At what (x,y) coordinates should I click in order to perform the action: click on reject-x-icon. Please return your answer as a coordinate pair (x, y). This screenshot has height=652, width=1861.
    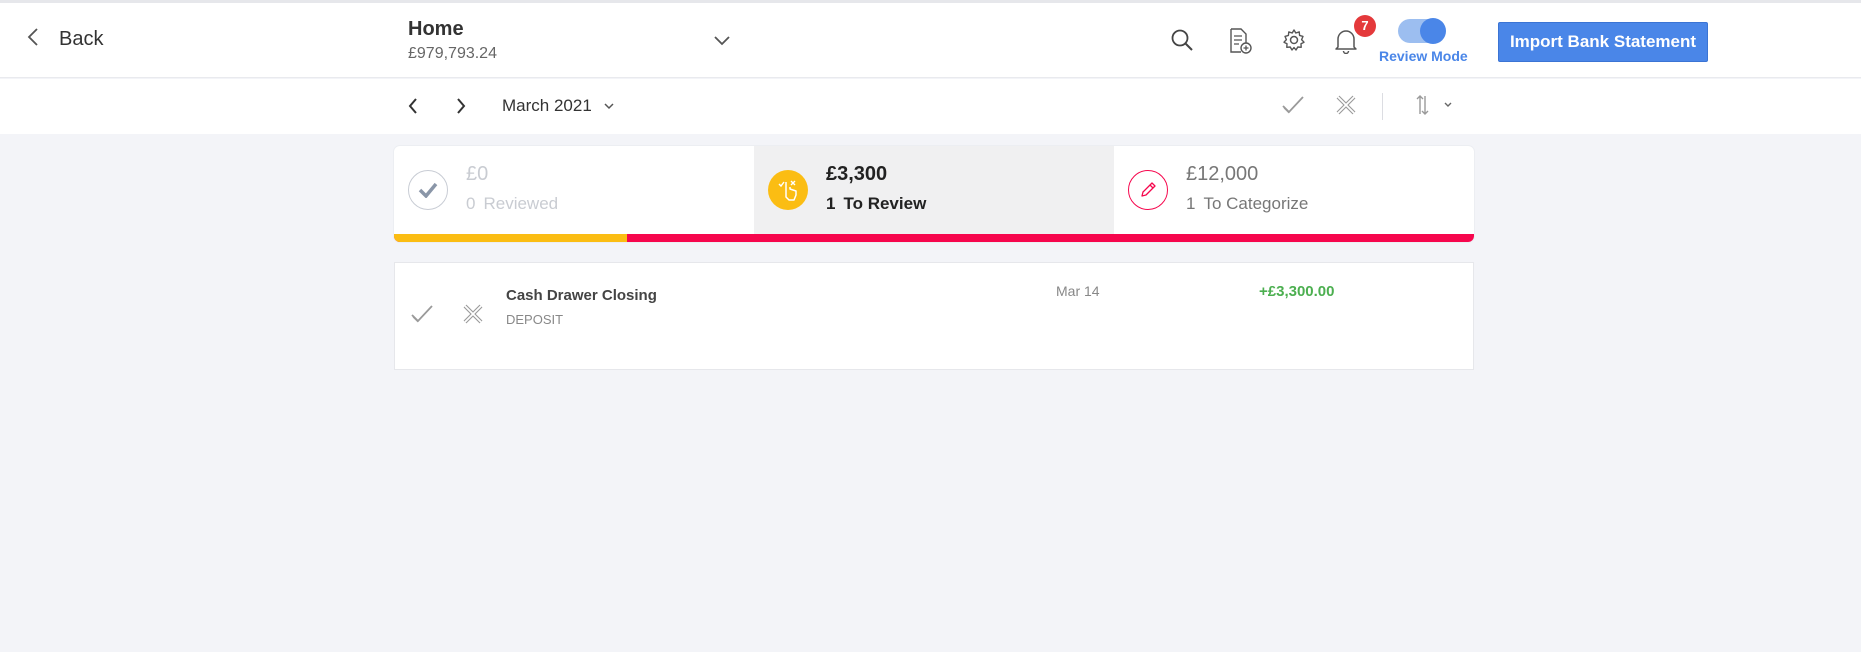
    Looking at the image, I should click on (473, 316).